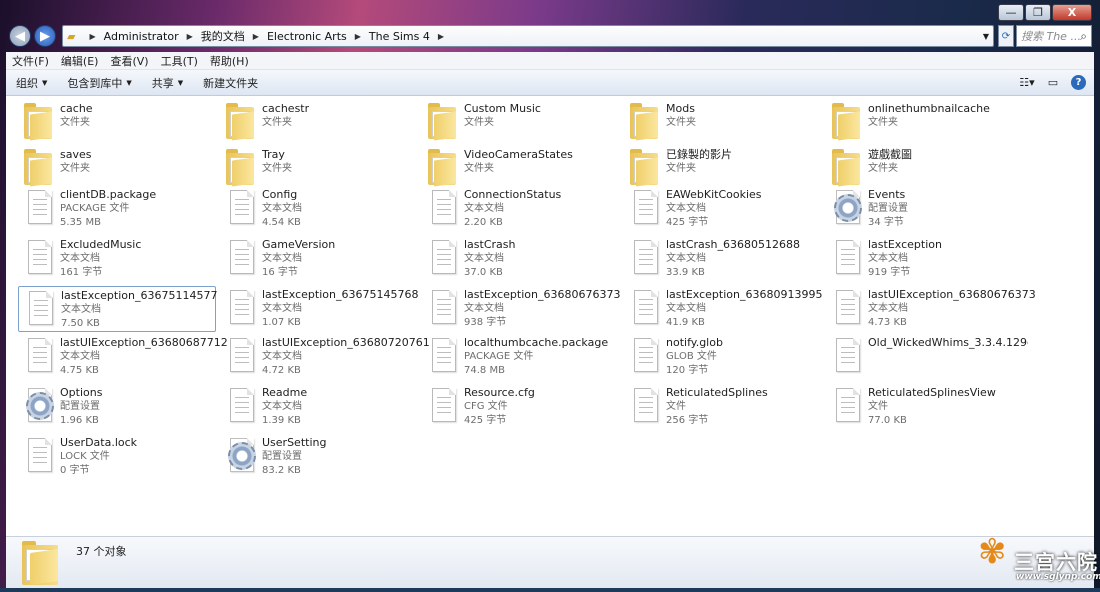 The image size is (1100, 592). I want to click on item-size: 256 字节, so click(687, 420).